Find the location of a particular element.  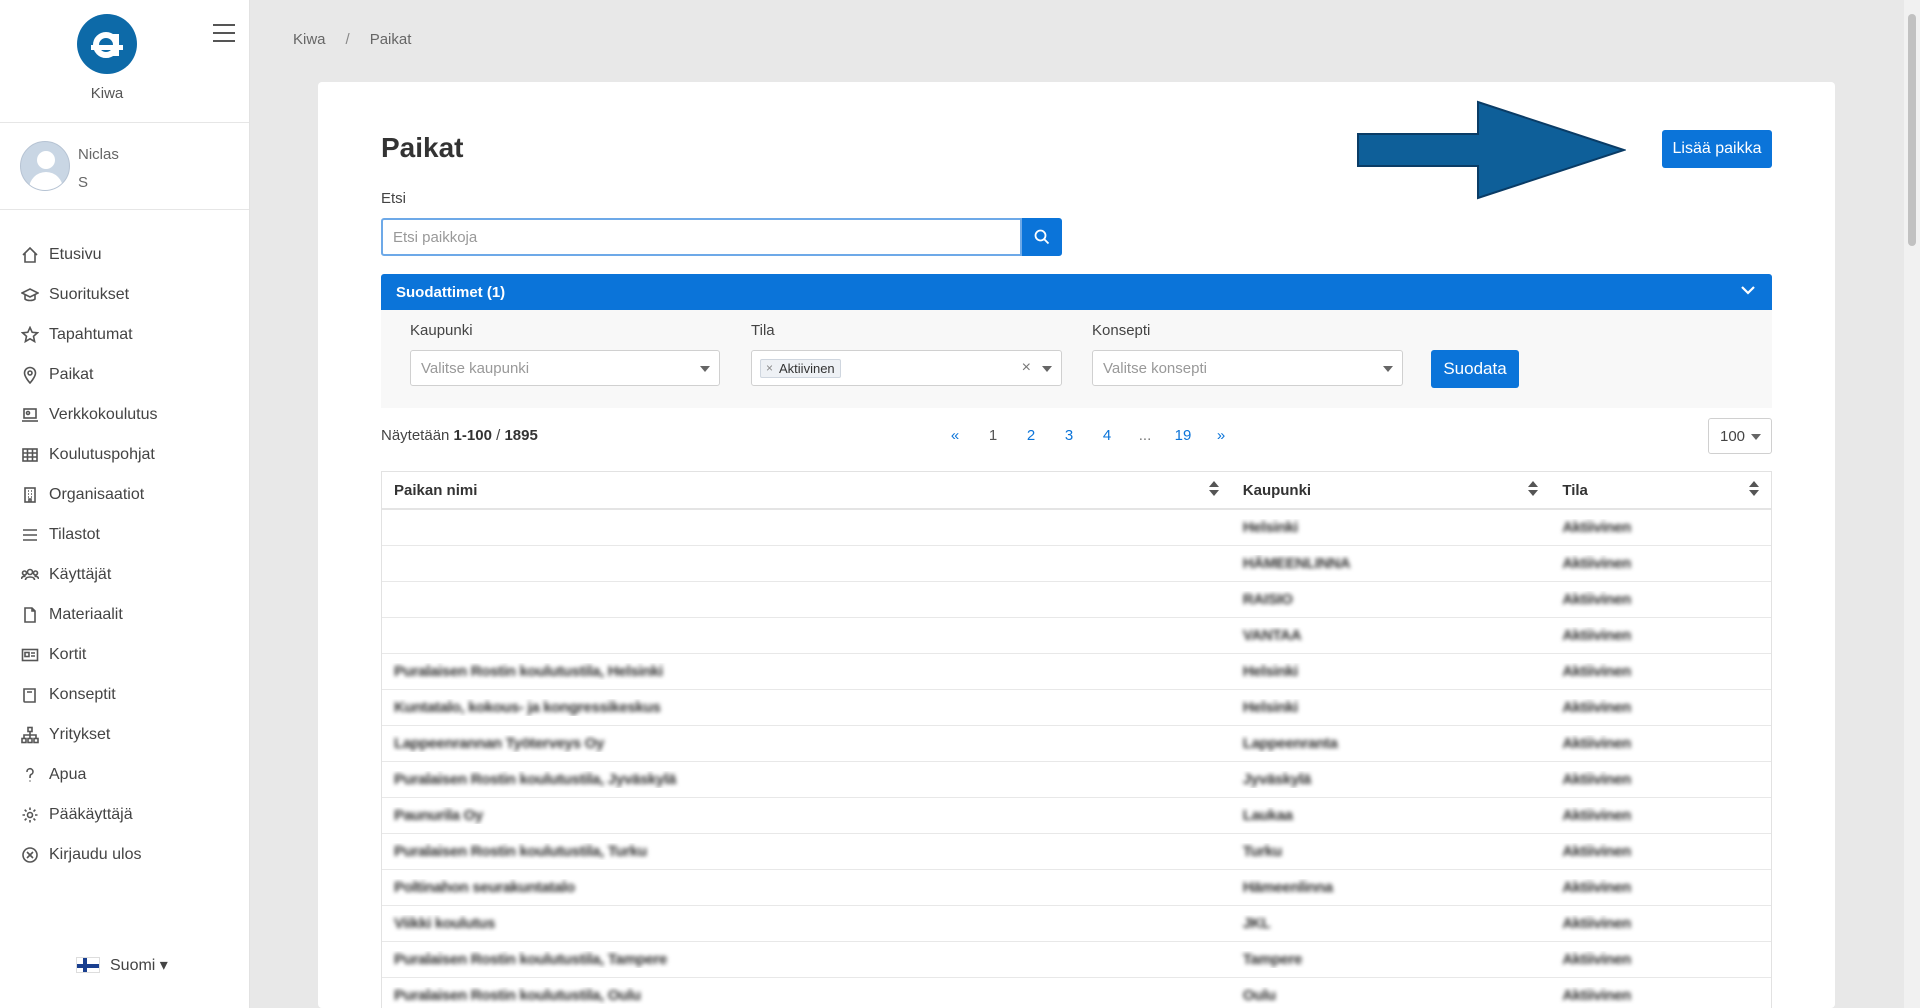

per-page-select: 100 is located at coordinates (1740, 436).